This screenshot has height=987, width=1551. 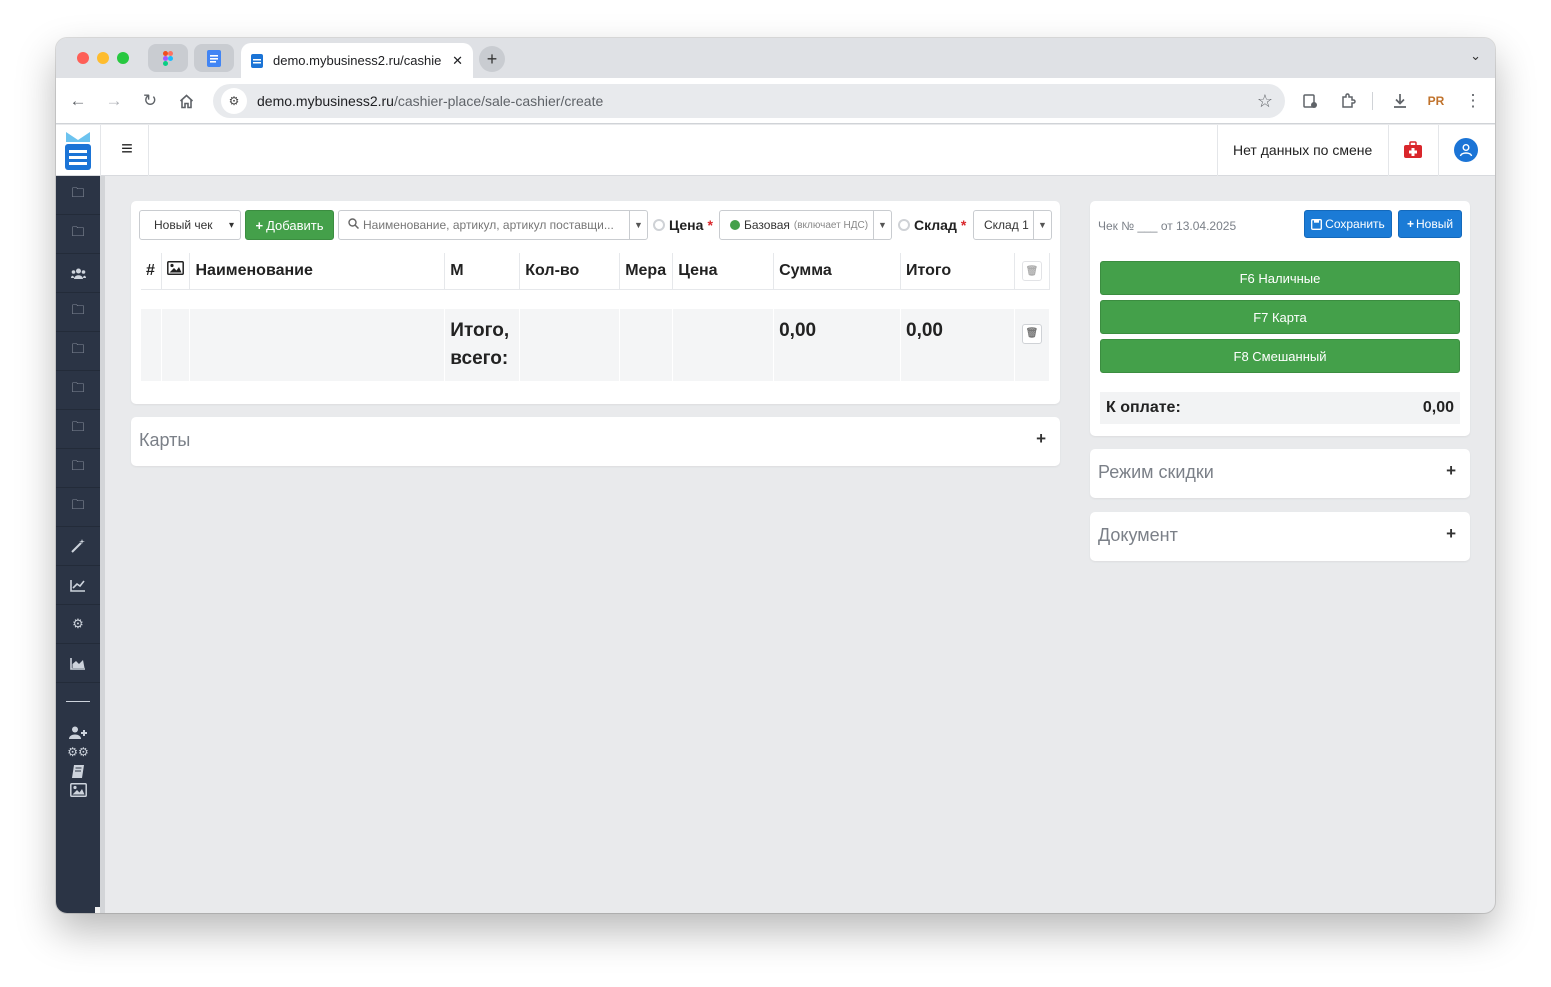 What do you see at coordinates (1473, 101) in the screenshot?
I see `browser-menu-icon: ⋮` at bounding box center [1473, 101].